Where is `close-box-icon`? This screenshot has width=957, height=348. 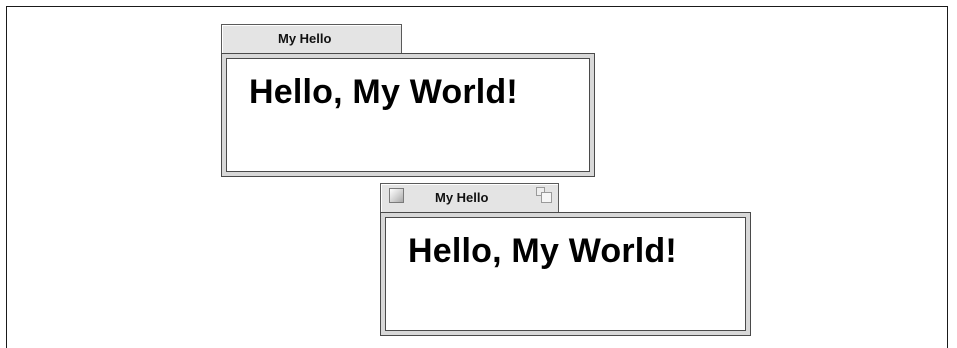
close-box-icon is located at coordinates (396, 195).